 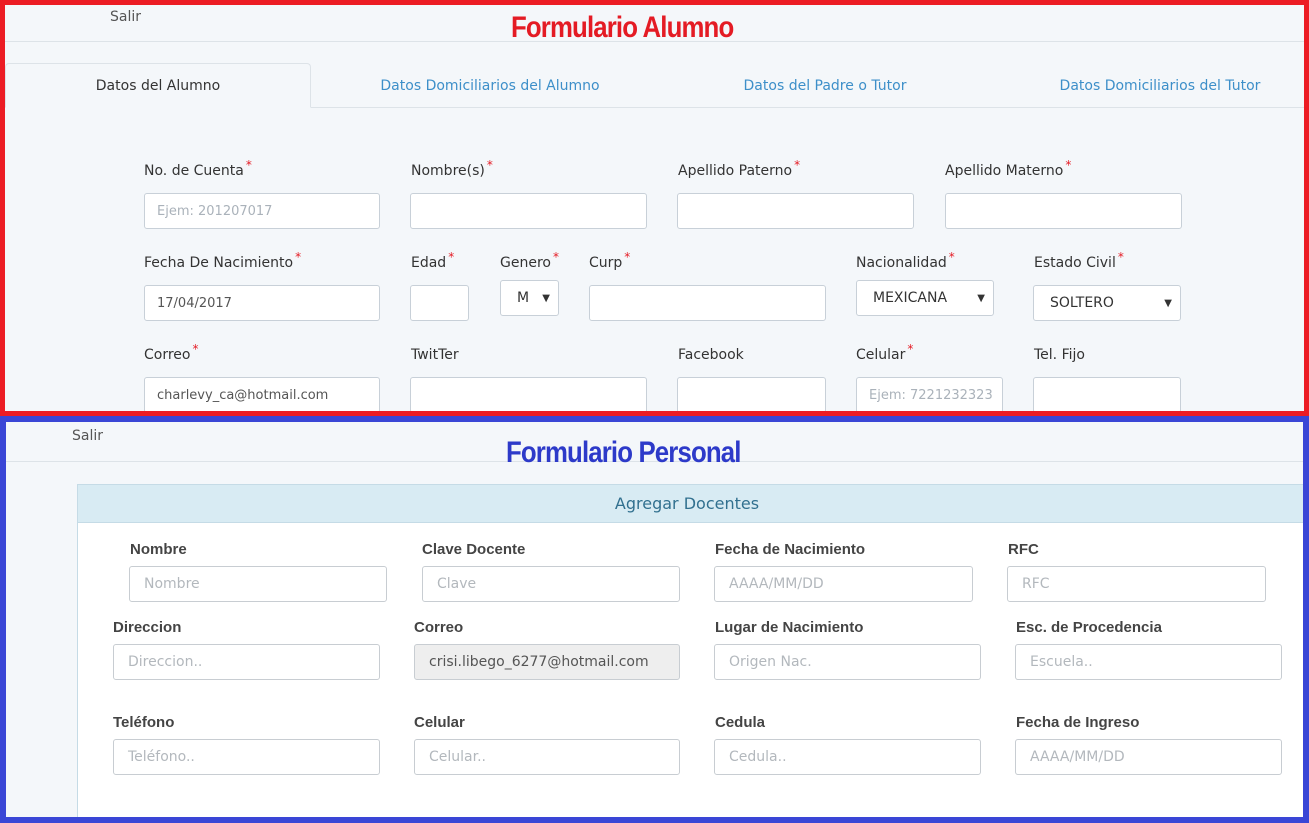 What do you see at coordinates (610, 260) in the screenshot?
I see `curp-label: Curp *` at bounding box center [610, 260].